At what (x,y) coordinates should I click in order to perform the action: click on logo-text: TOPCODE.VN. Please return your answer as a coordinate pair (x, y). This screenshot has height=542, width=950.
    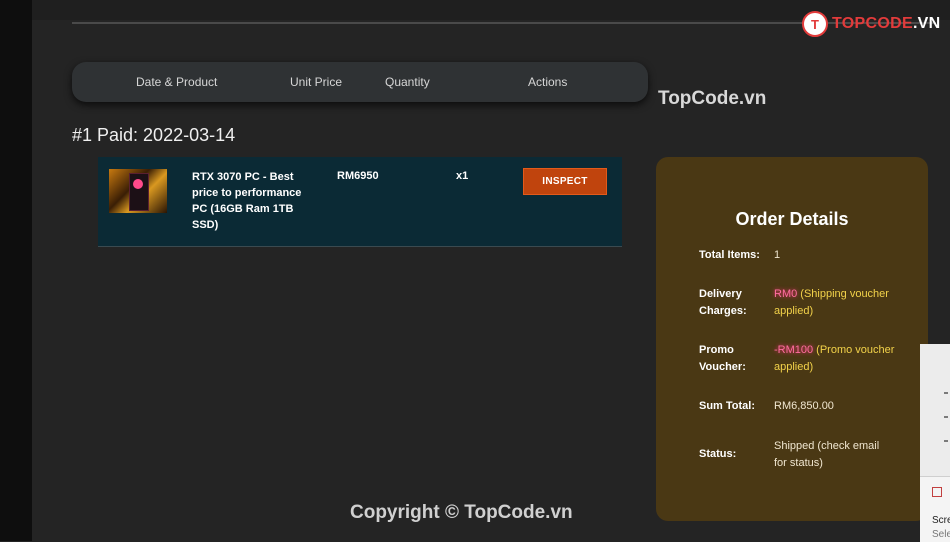
    Looking at the image, I should click on (886, 24).